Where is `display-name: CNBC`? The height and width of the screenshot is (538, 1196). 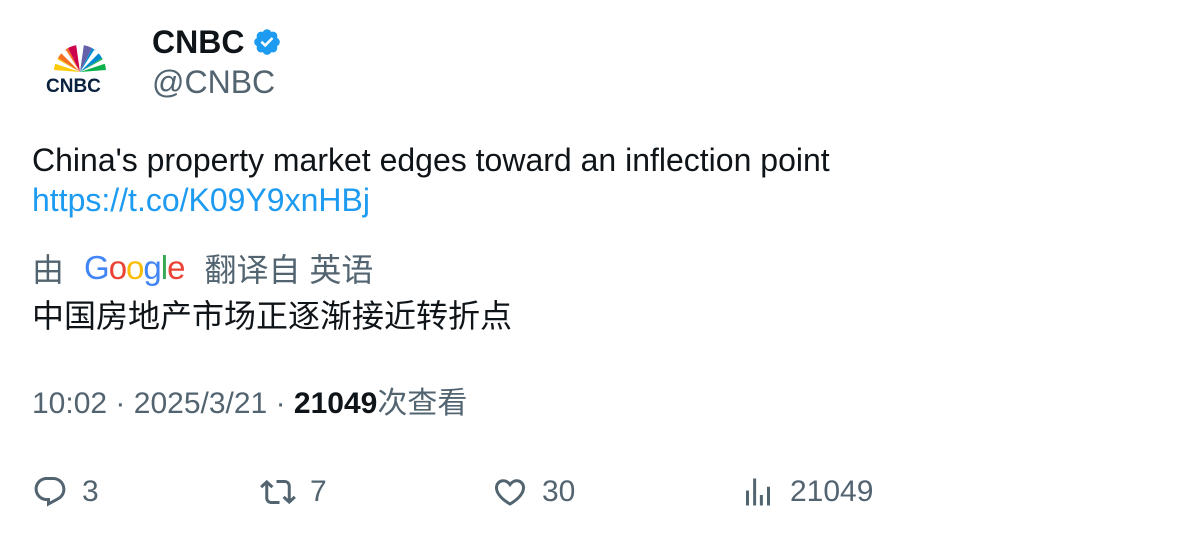
display-name: CNBC is located at coordinates (198, 42).